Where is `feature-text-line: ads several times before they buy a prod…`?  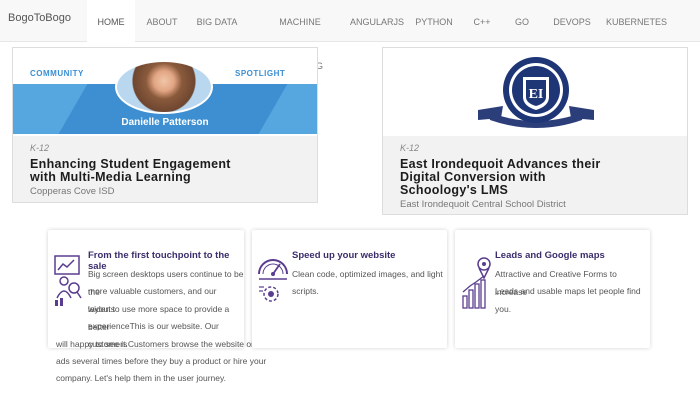
feature-text-line: ads several times before they buy a prod… is located at coordinates (161, 361).